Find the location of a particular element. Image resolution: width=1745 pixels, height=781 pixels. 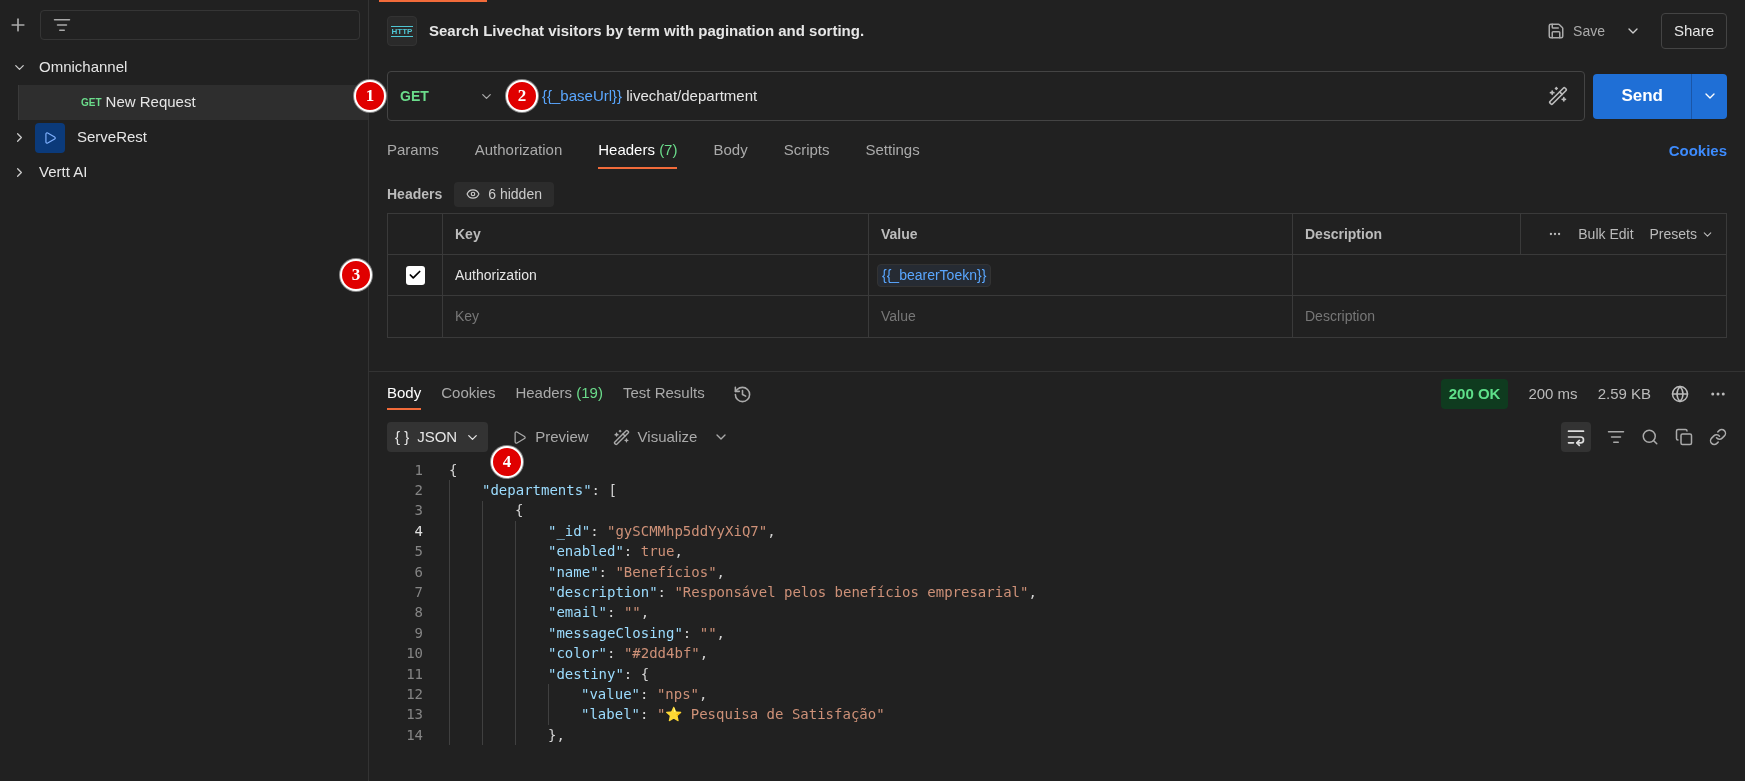

code-line: "color": "#2dd4bf", is located at coordinates (628, 654).